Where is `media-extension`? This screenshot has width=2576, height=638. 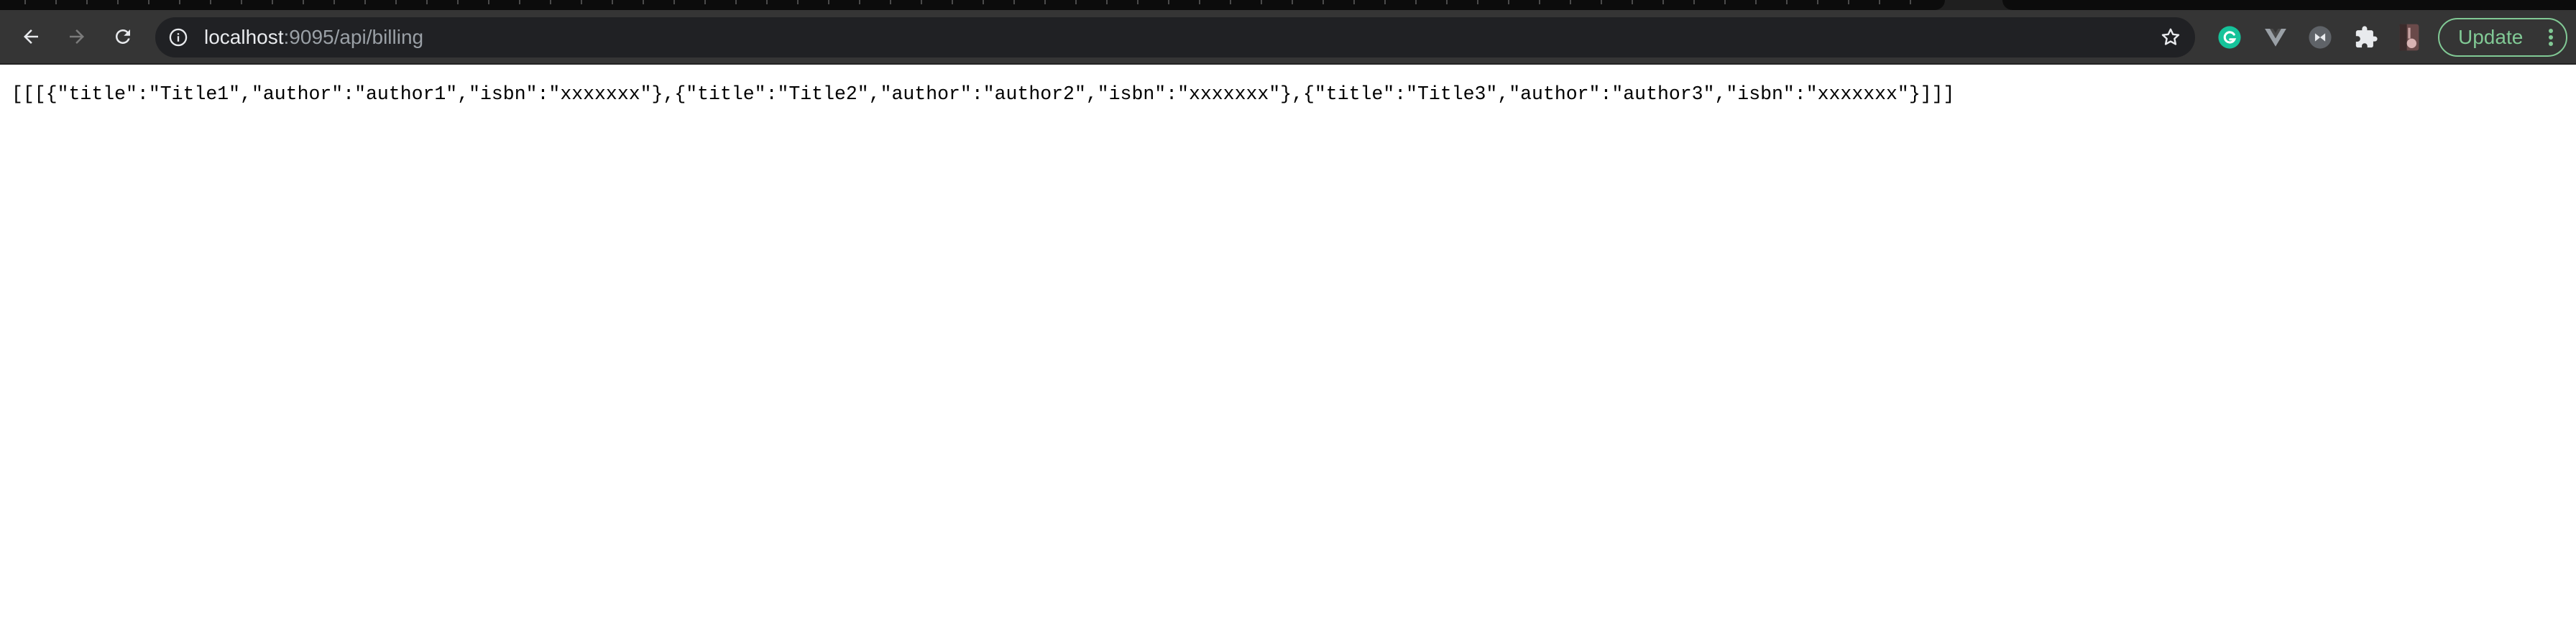 media-extension is located at coordinates (2320, 37).